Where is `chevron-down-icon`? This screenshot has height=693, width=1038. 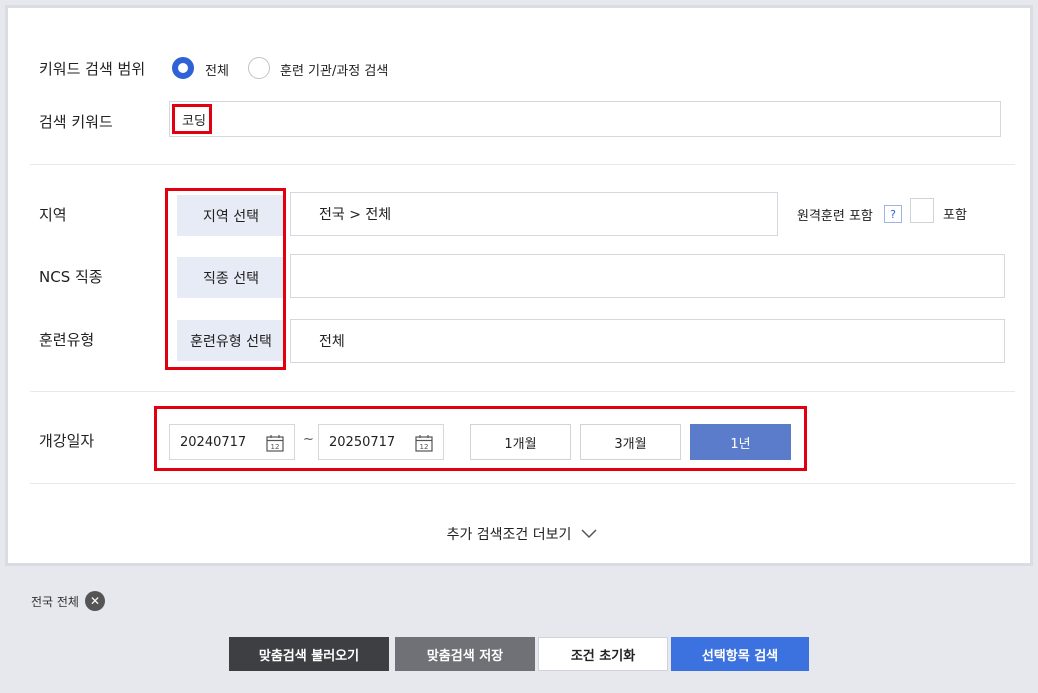 chevron-down-icon is located at coordinates (589, 534).